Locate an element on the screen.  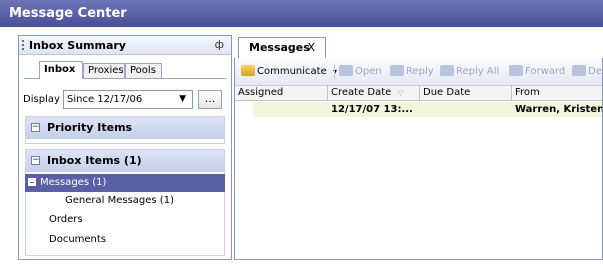
pin-icon: ф is located at coordinates (219, 44).